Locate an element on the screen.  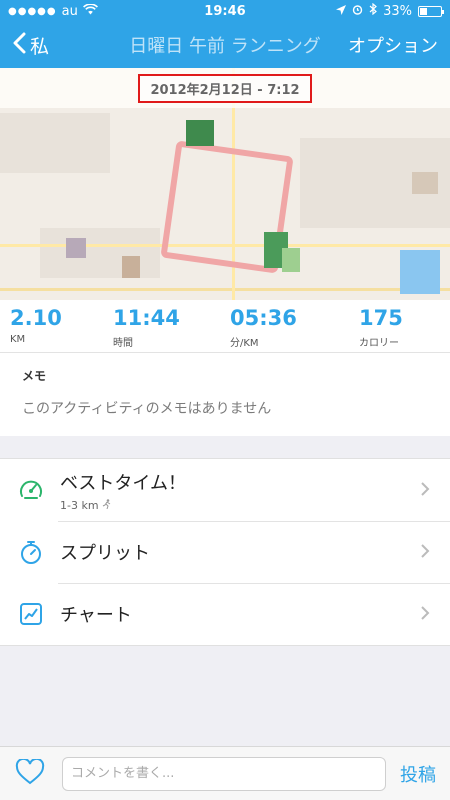
comment-input is located at coordinates (224, 773).